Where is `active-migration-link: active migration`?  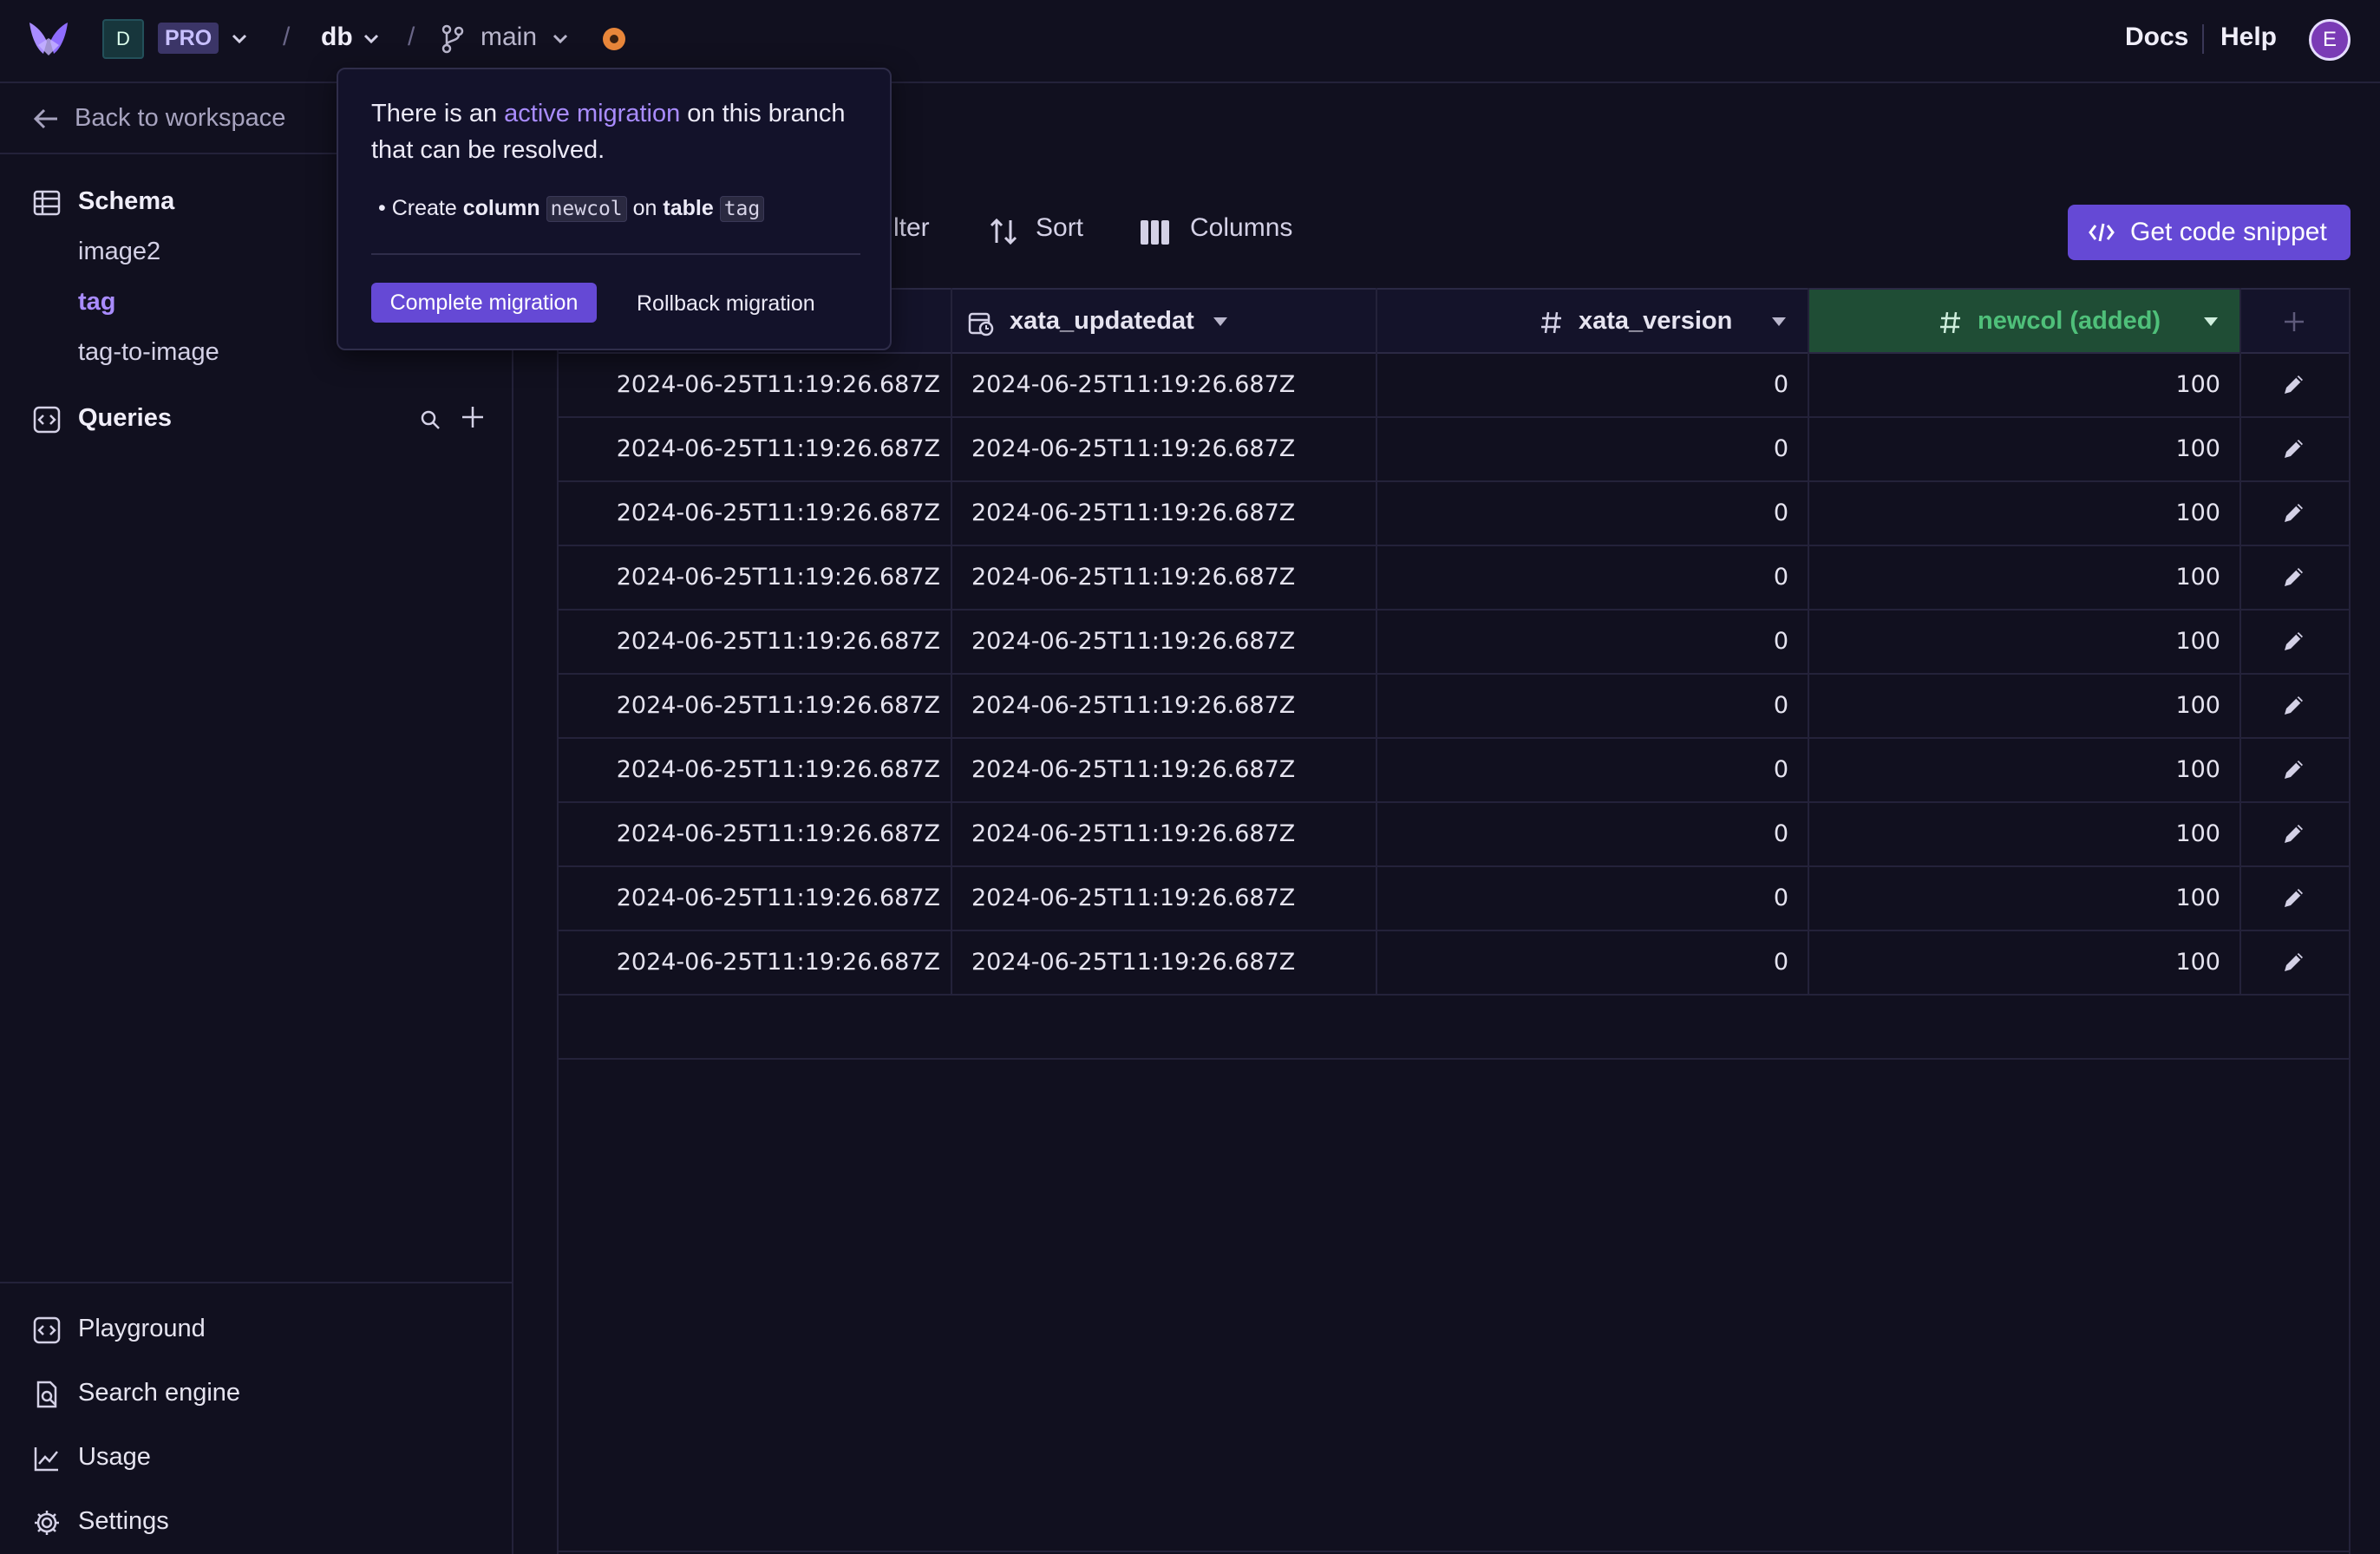 active-migration-link: active migration is located at coordinates (592, 113).